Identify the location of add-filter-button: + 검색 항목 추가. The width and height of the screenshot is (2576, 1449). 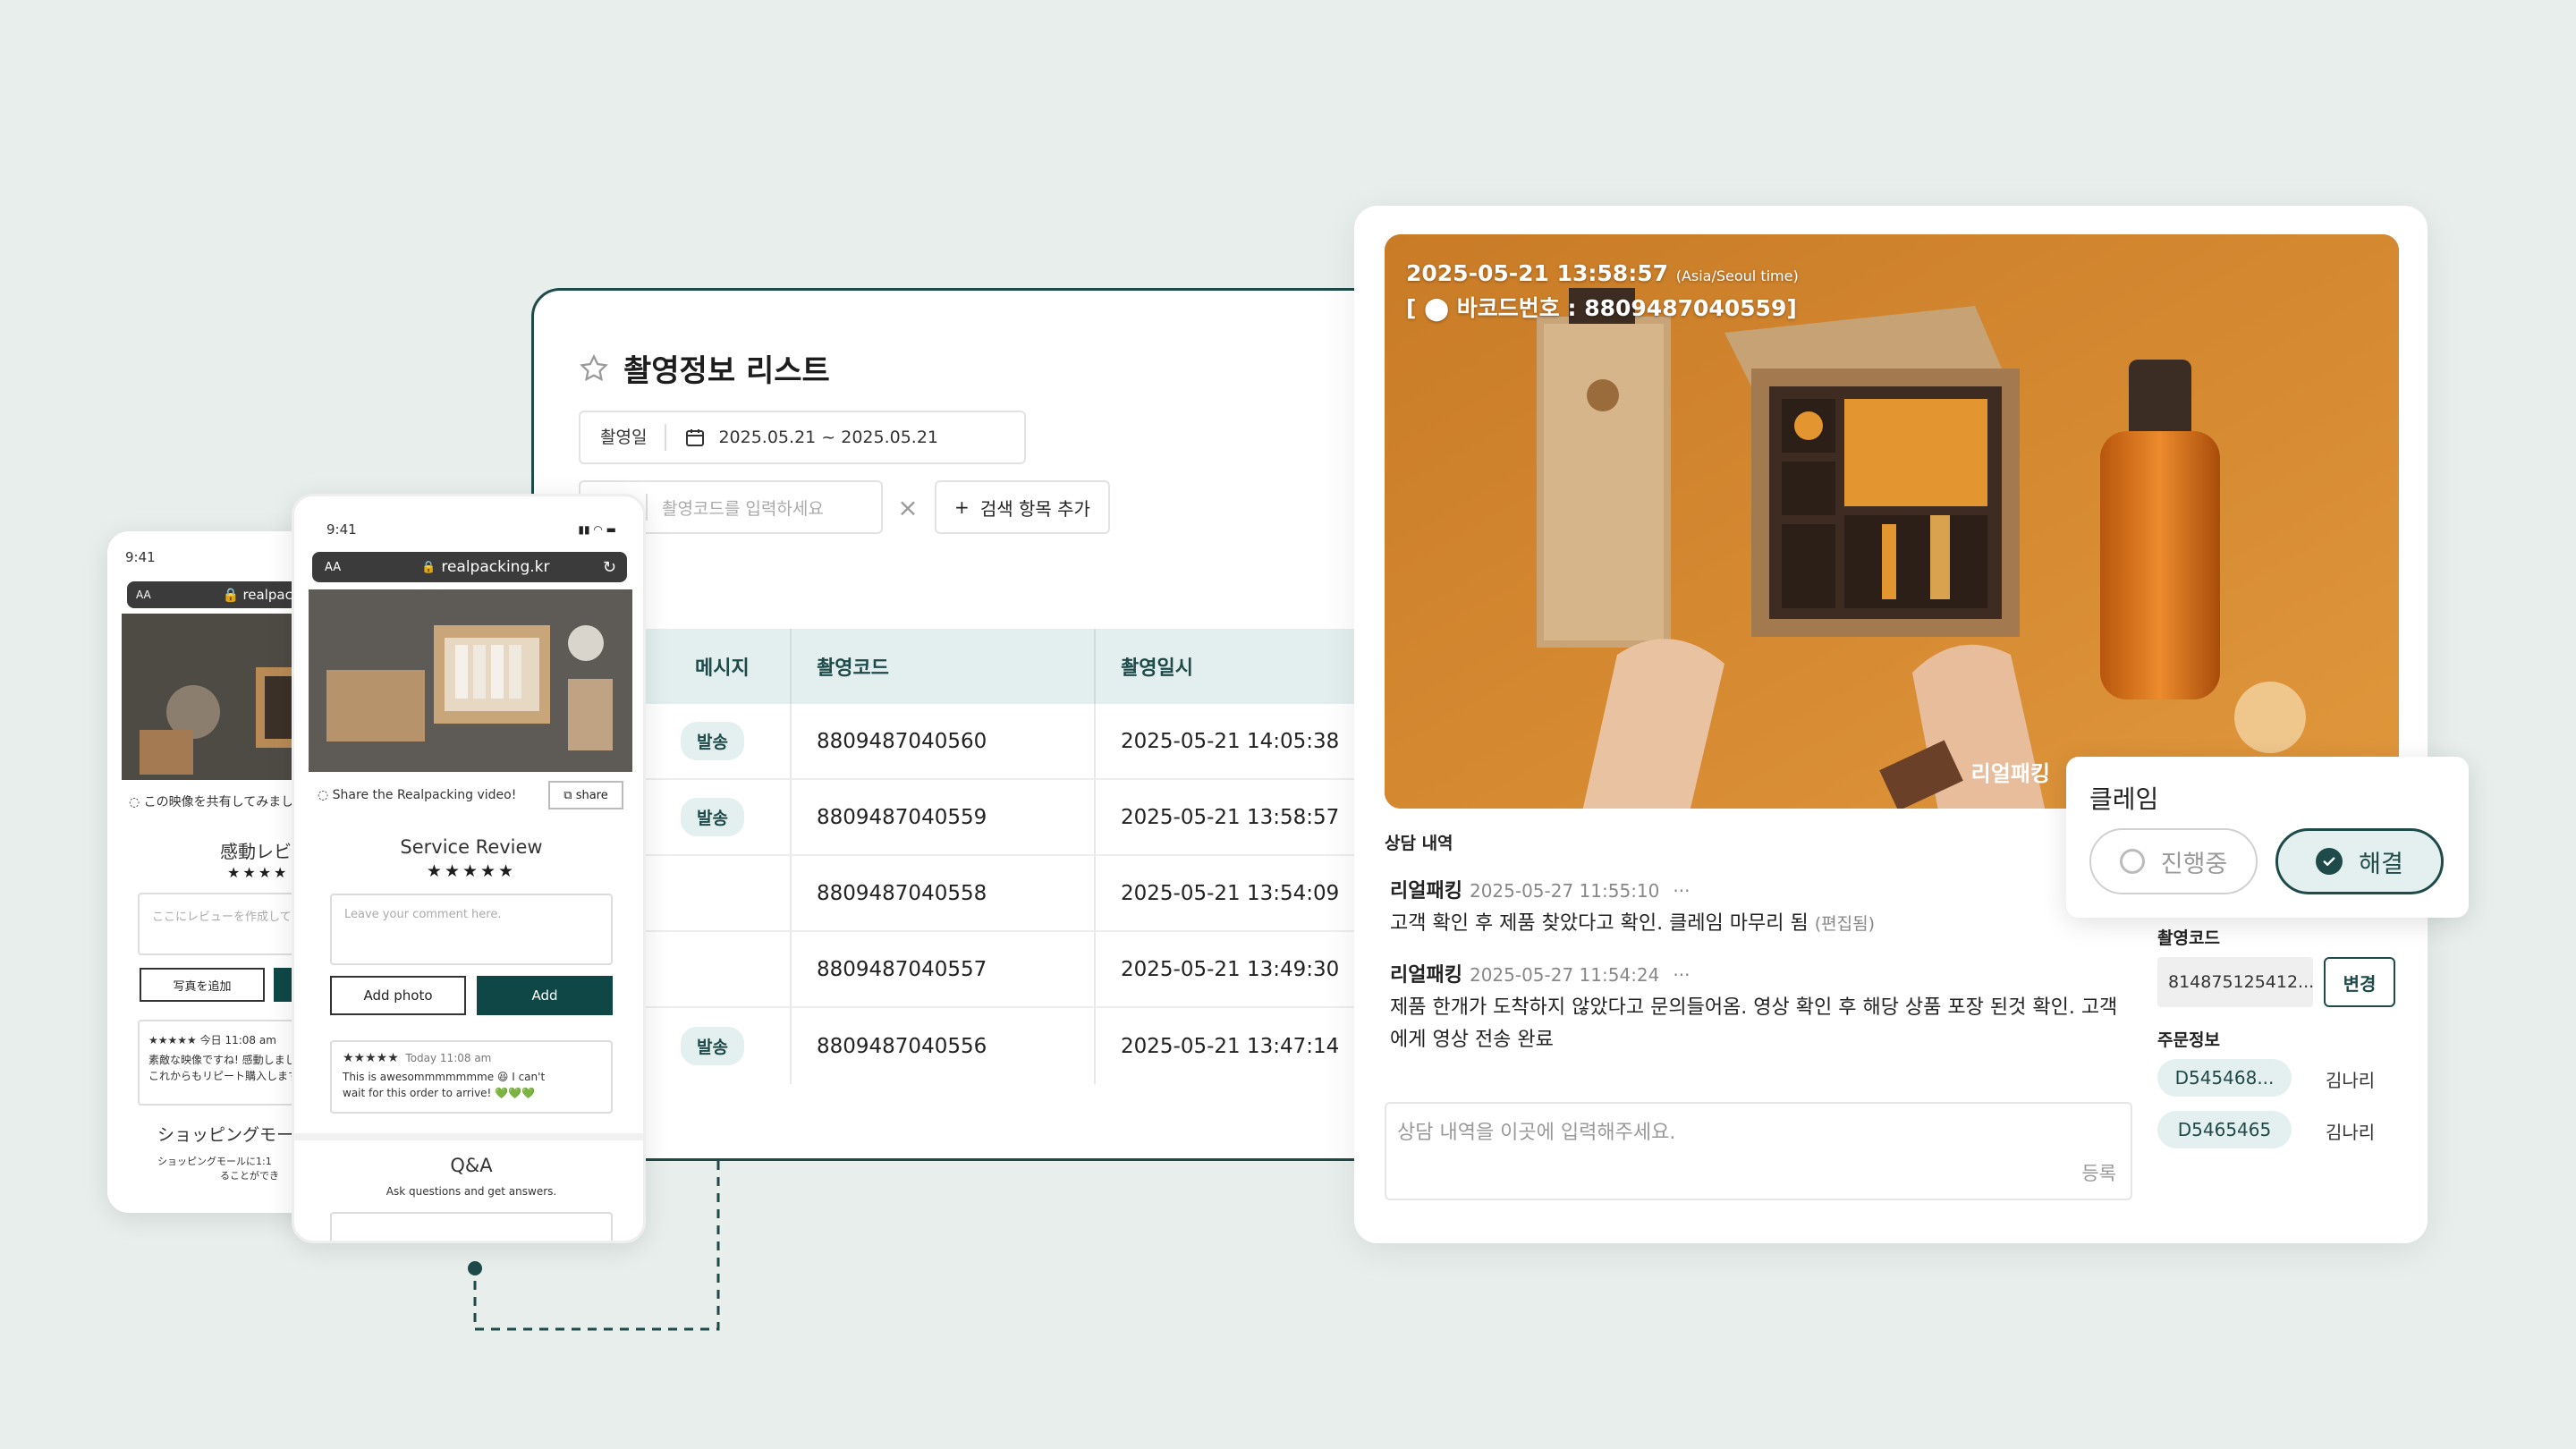
(1022, 507).